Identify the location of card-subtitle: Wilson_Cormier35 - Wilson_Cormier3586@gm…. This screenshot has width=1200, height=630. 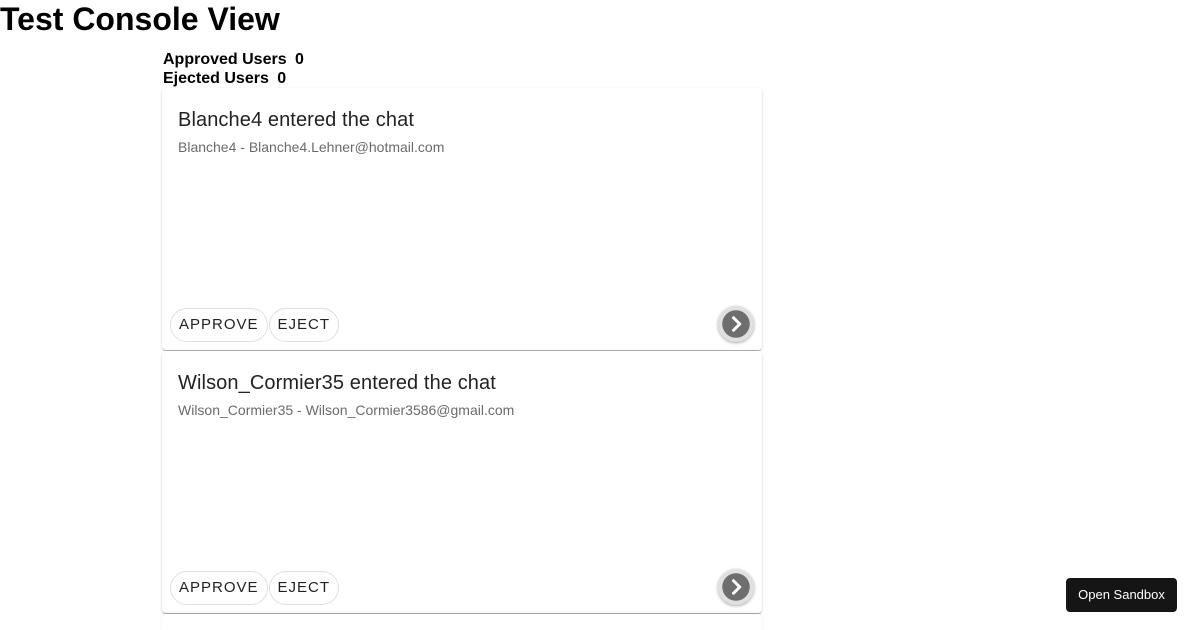
(346, 410).